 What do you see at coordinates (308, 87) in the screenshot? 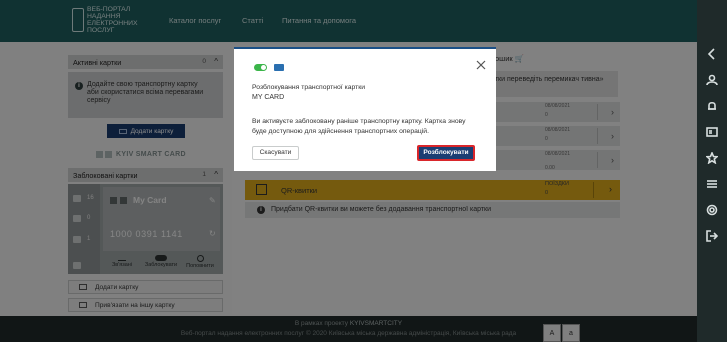
I see `modal-title: Розблокування транспортної картки` at bounding box center [308, 87].